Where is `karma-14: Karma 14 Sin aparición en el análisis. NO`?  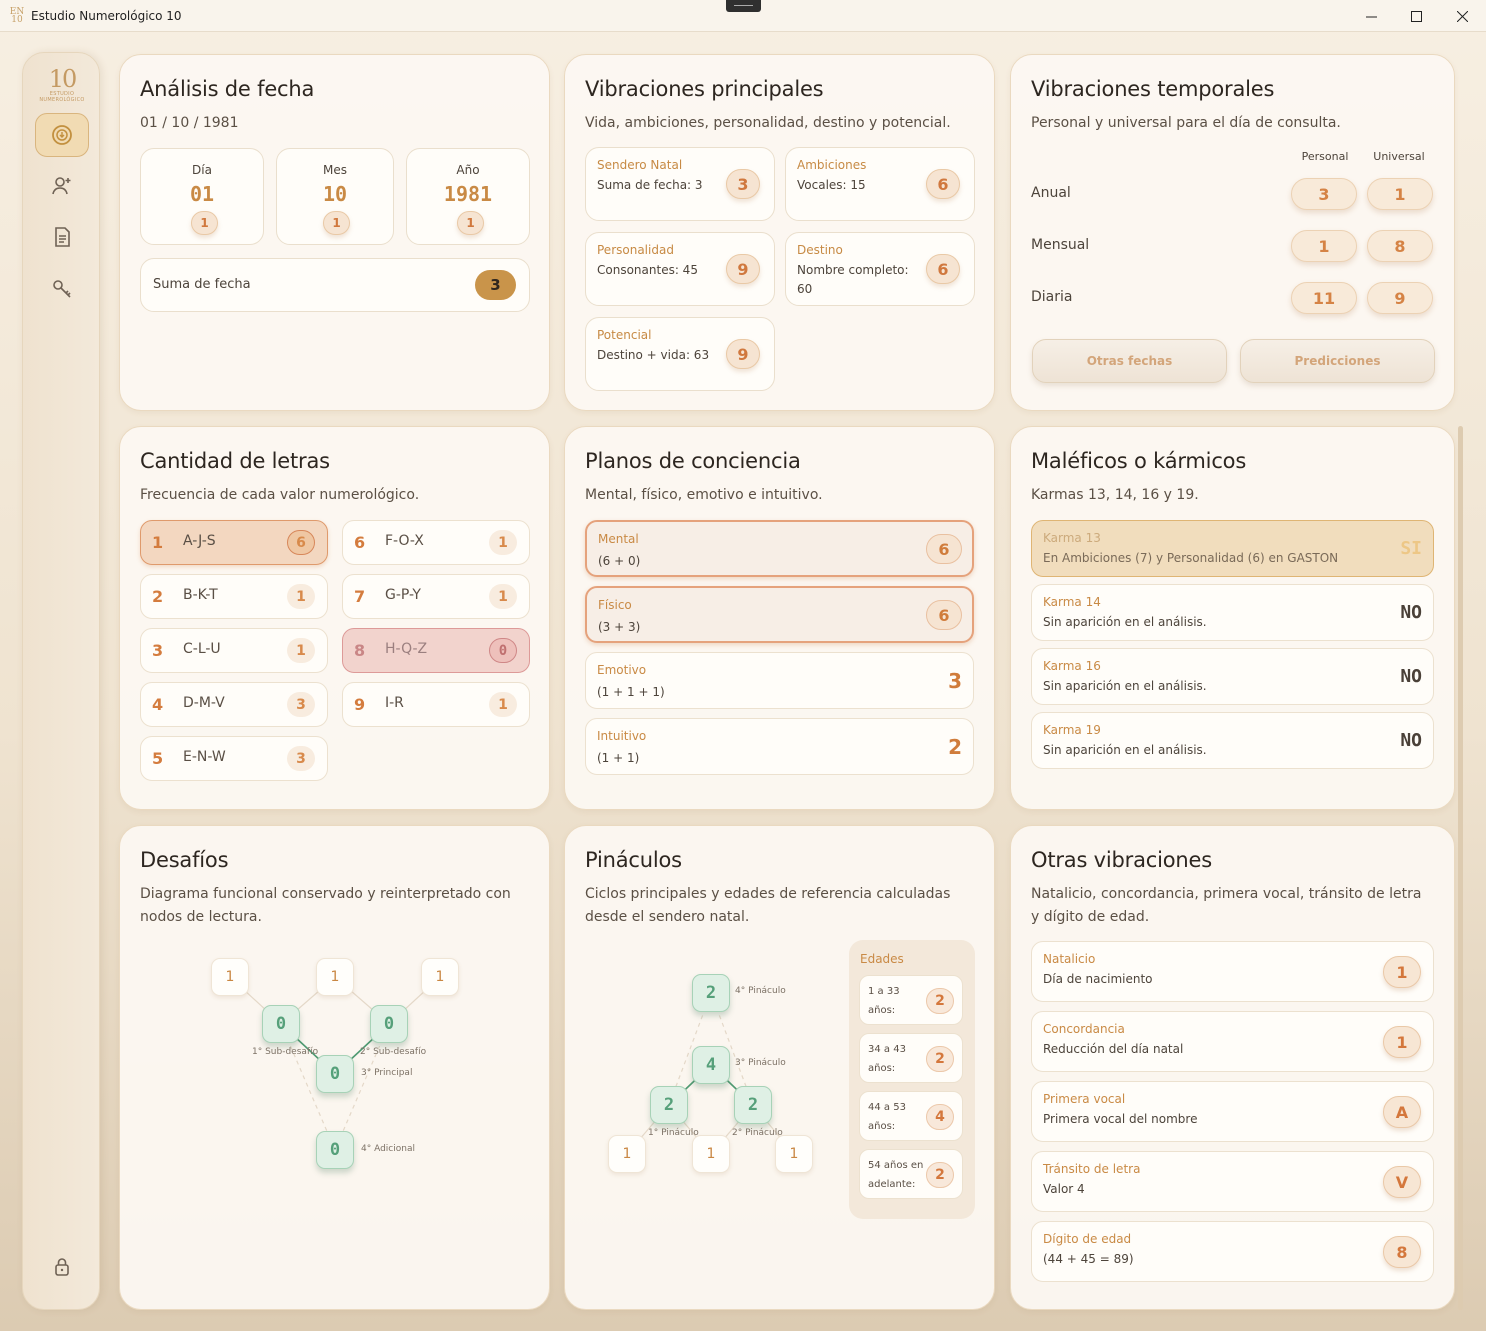
karma-14: Karma 14 Sin aparición en el análisis. NO is located at coordinates (1232, 612).